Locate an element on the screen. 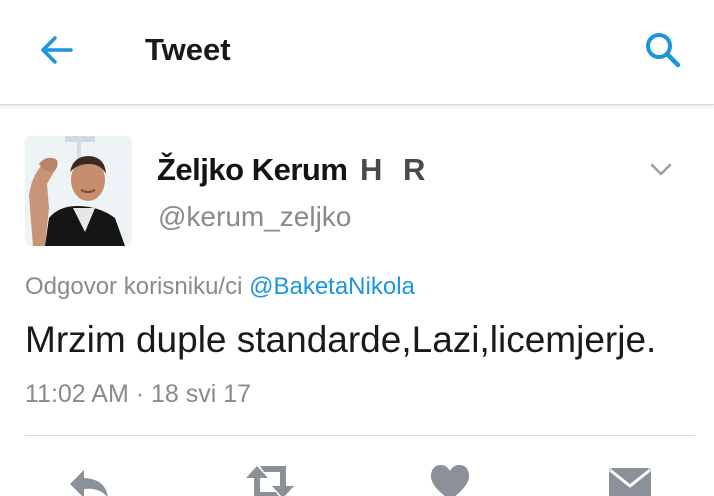  direct-message-button is located at coordinates (630, 479).